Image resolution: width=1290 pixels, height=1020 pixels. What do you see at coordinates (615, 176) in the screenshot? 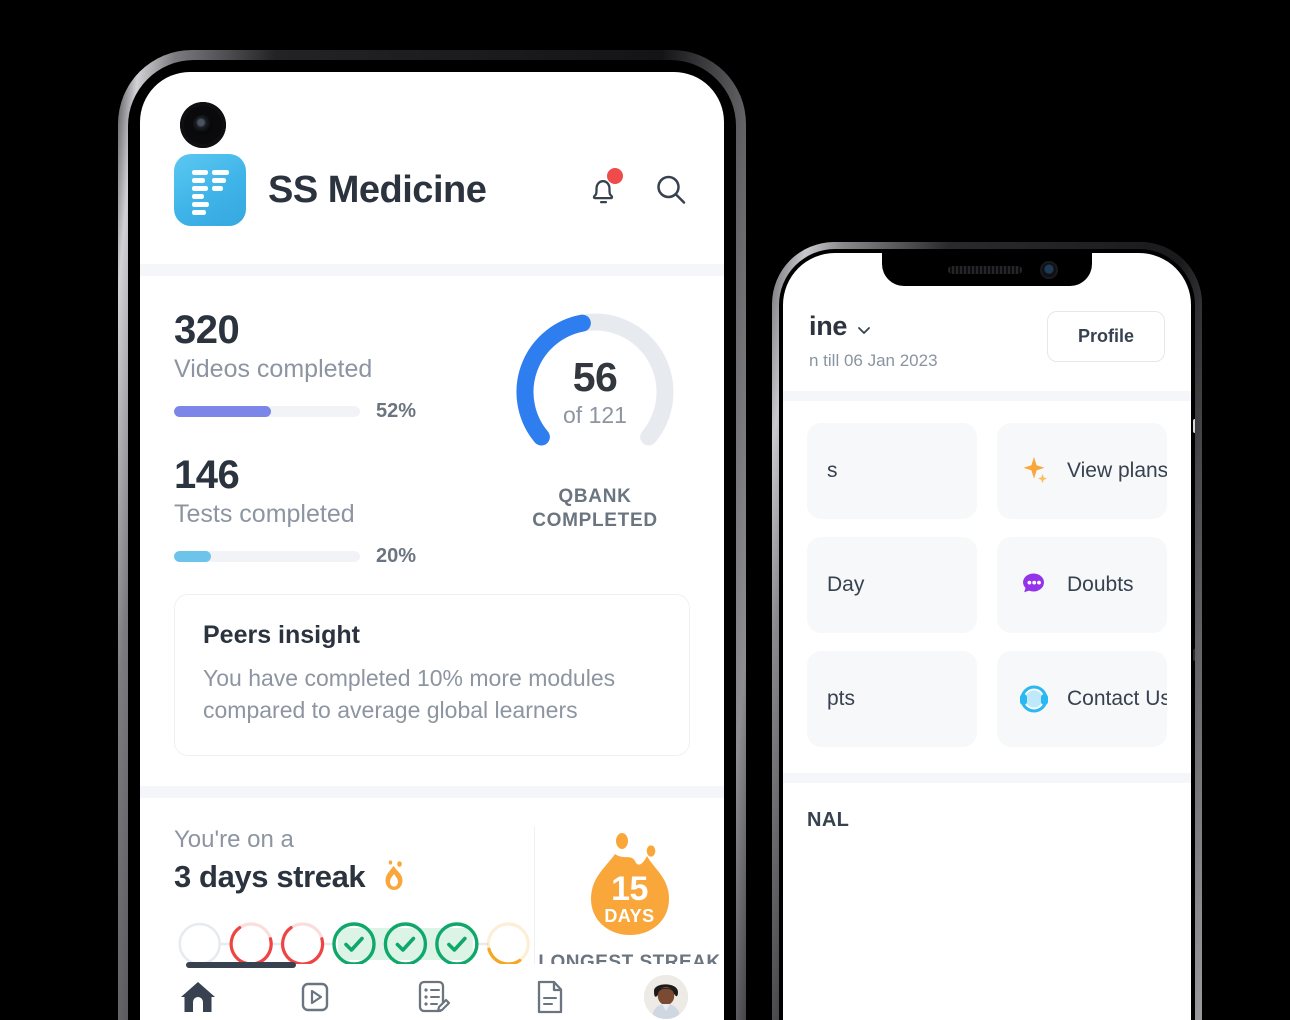
I see `notification-badge` at bounding box center [615, 176].